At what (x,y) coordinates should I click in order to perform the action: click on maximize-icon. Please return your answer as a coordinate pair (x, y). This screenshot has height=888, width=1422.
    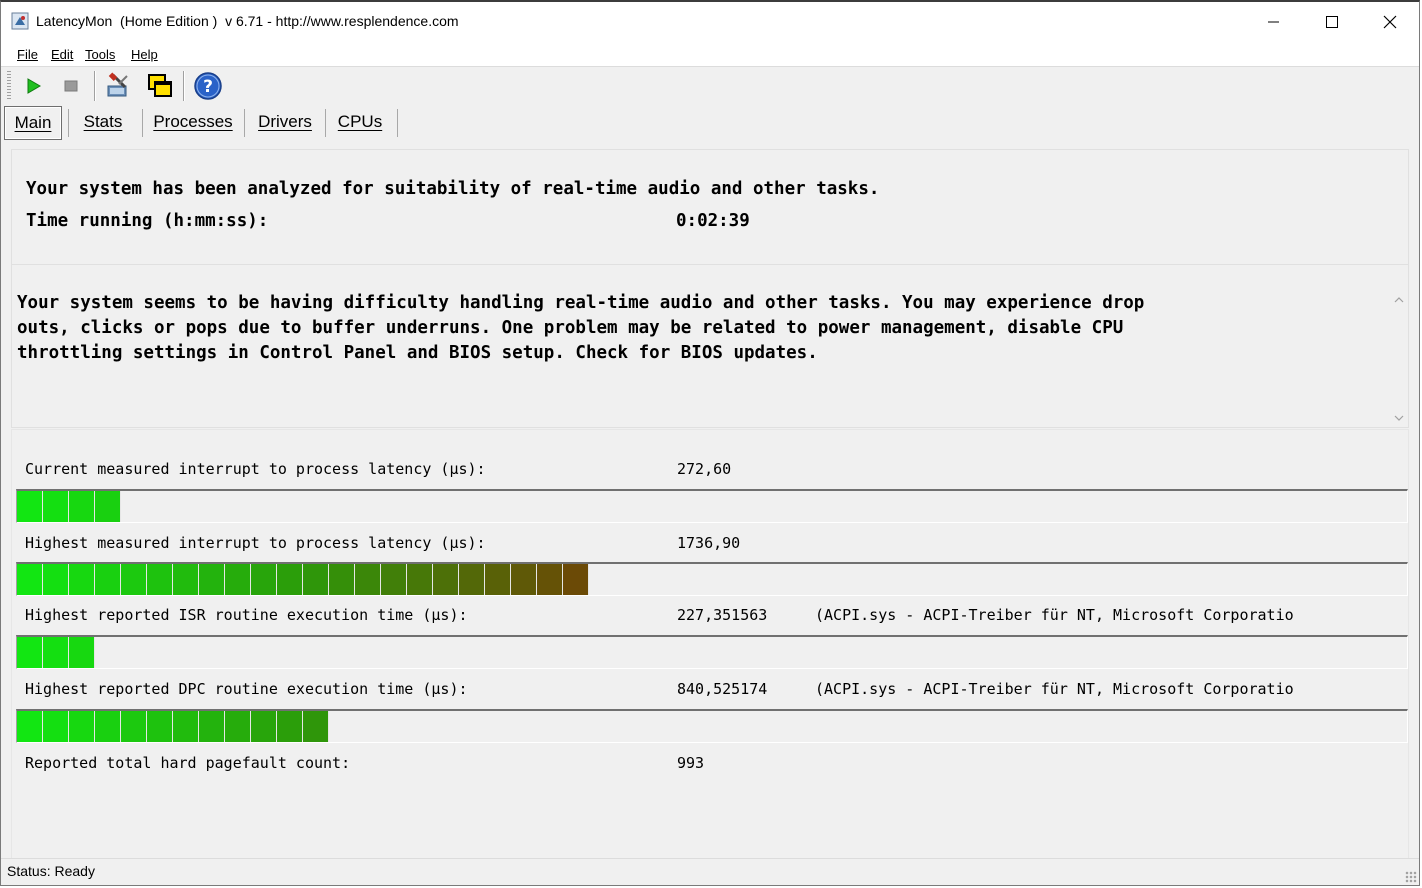
    Looking at the image, I should click on (1332, 22).